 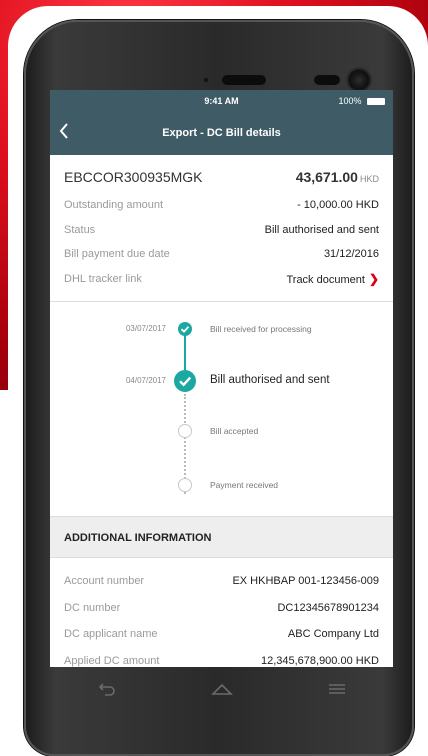 I want to click on timeline-step: Bill accepted, so click(x=221, y=432).